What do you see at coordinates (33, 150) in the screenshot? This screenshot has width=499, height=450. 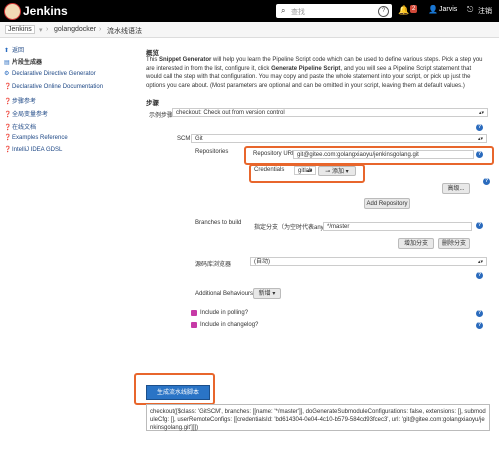 I see `sidebar-item-gdsl: ❓IntelliJ IDEA GDSL` at bounding box center [33, 150].